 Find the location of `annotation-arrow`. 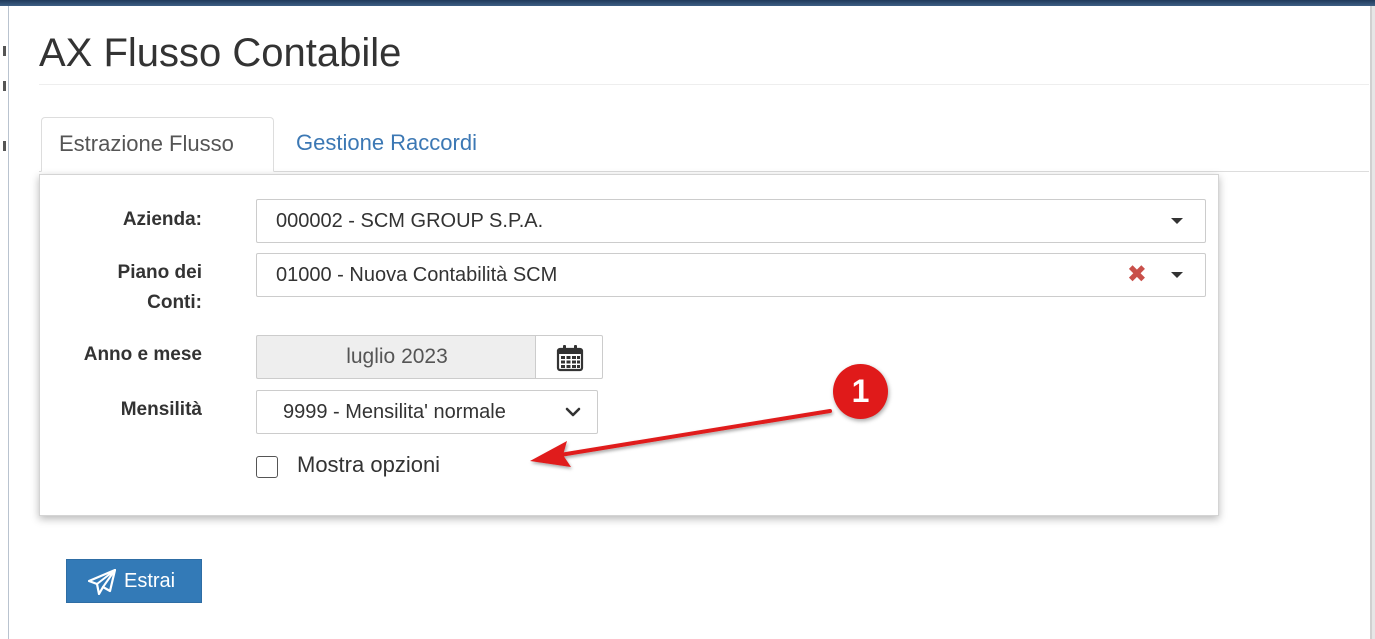

annotation-arrow is located at coordinates (681, 438).